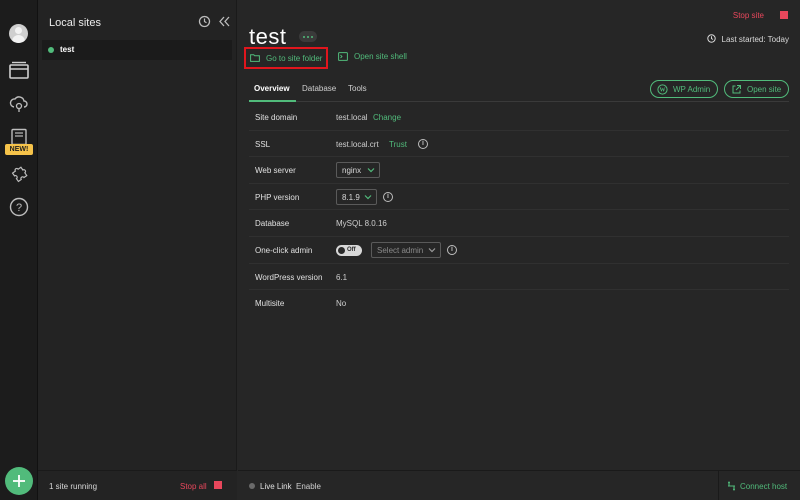  Describe the element at coordinates (519, 250) in the screenshot. I see `detail-row-one-click-admin: One-click admin Off Select admin i` at that location.